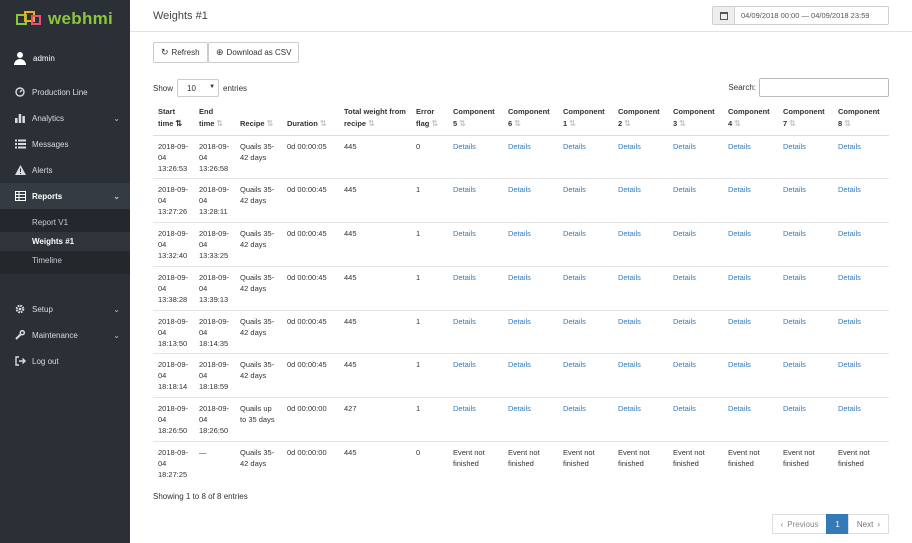 The image size is (912, 543). What do you see at coordinates (65, 92) in the screenshot?
I see `nav-production-line: Production Line` at bounding box center [65, 92].